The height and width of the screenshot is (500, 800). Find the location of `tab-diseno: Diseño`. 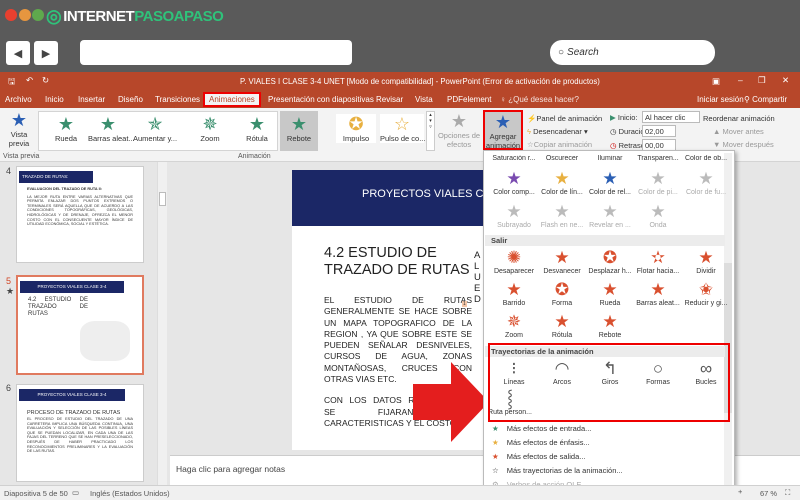

tab-diseno: Diseño is located at coordinates (130, 99).